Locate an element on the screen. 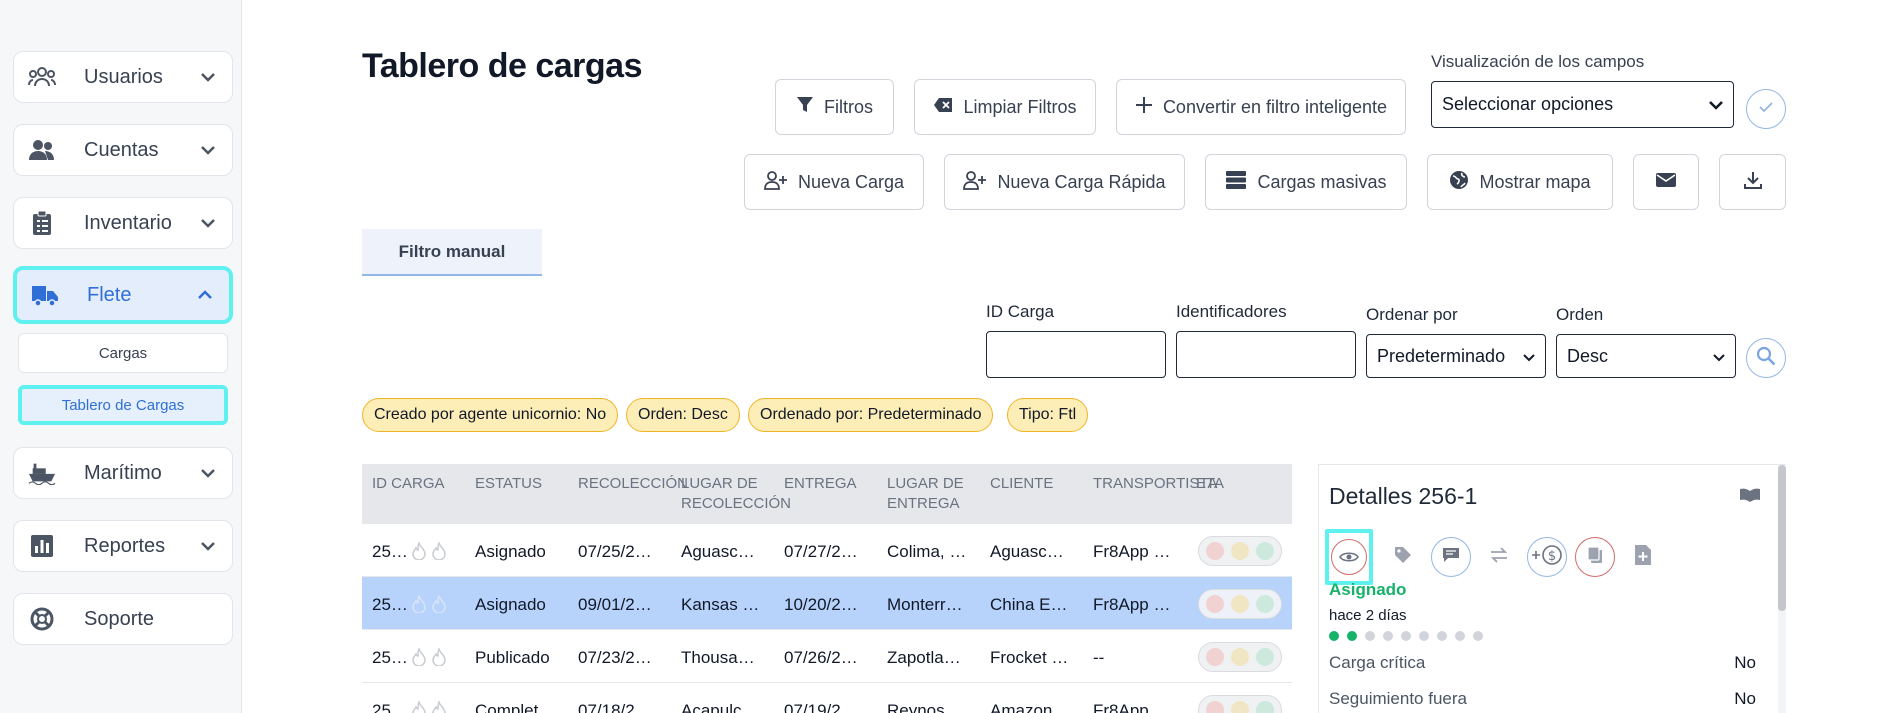 Image resolution: width=1898 pixels, height=713 pixels. column-header: RECOLECCIÓN is located at coordinates (633, 484).